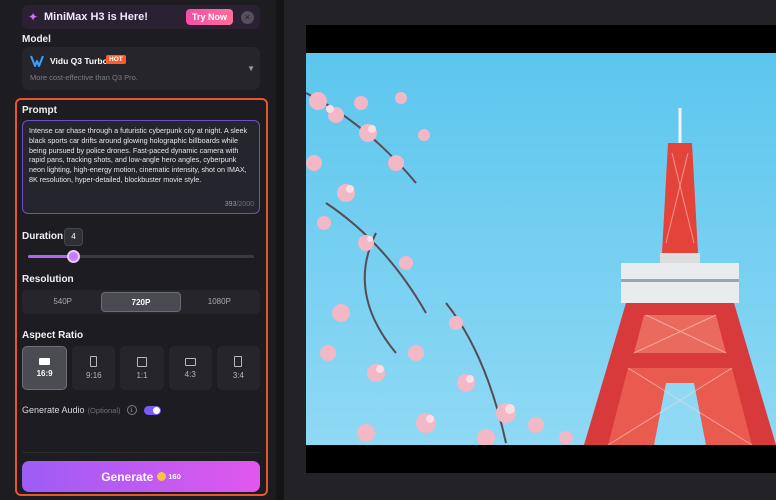 The height and width of the screenshot is (500, 776). Describe the element at coordinates (45, 368) in the screenshot. I see `aspect-option-16-9: 16:9` at that location.